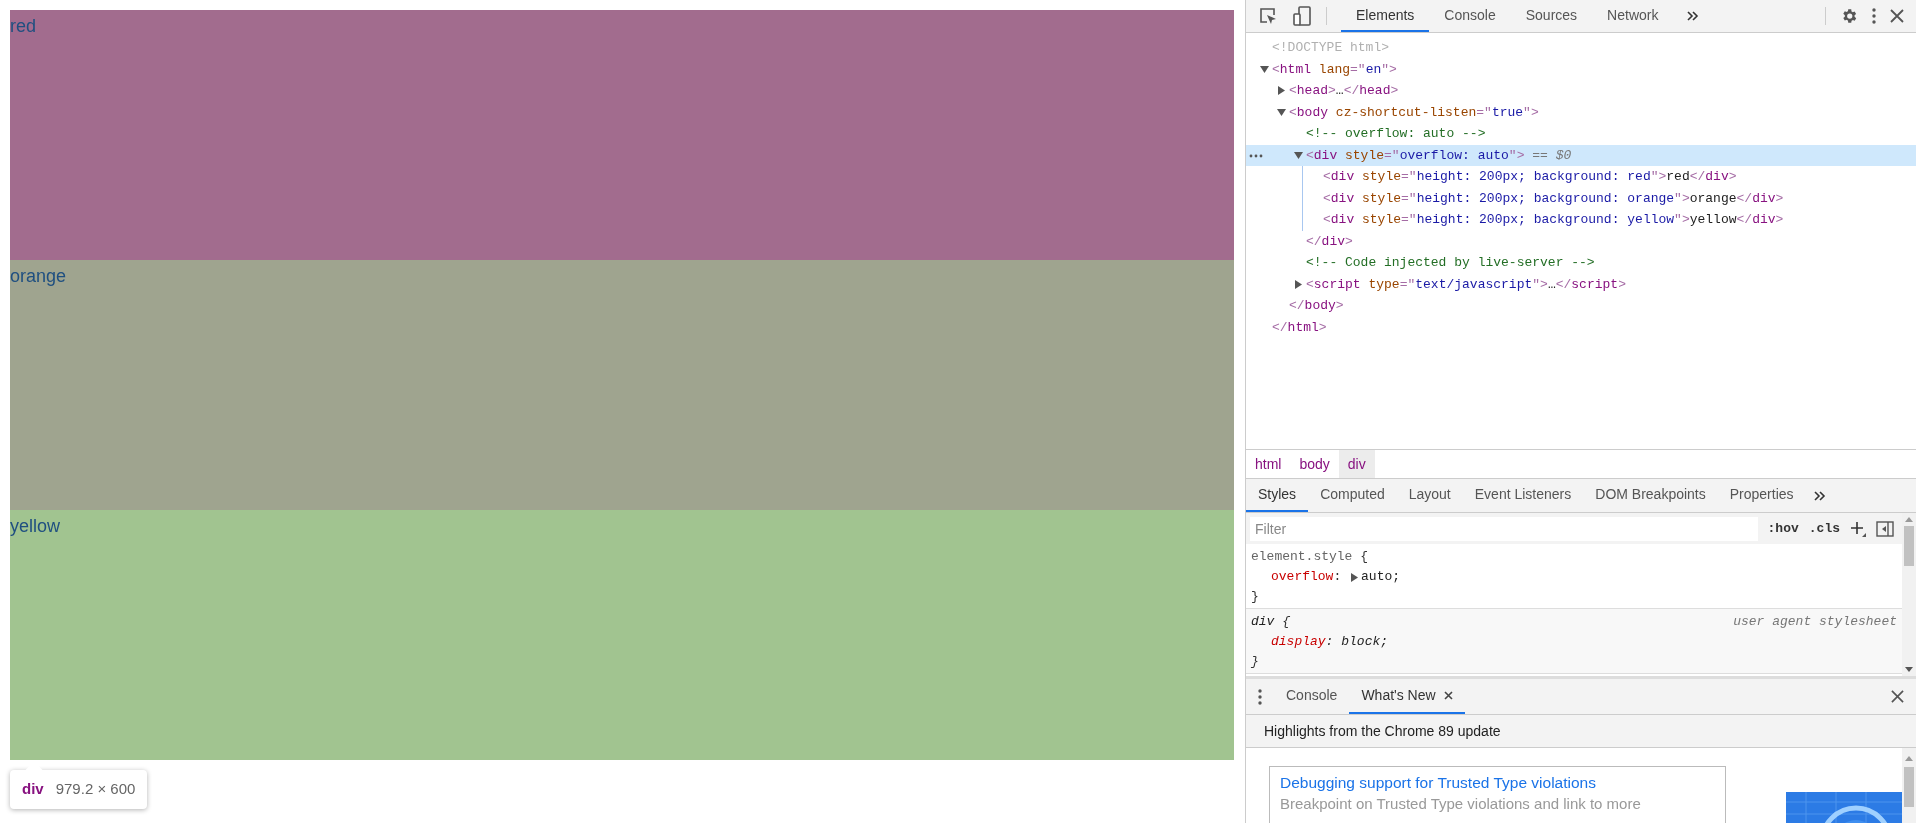  Describe the element at coordinates (23, 26) in the screenshot. I see `block-label: red` at that location.